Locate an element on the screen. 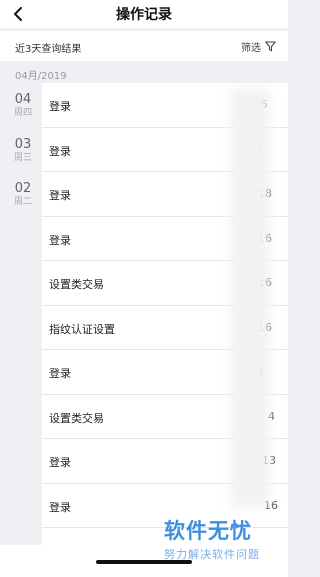 Image resolution: width=320 pixels, height=577 pixels. filter-button: 筛选 is located at coordinates (258, 46).